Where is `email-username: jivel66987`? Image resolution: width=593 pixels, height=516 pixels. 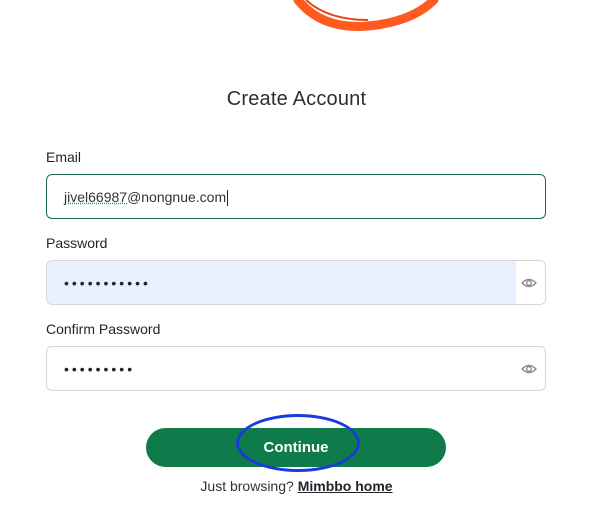
email-username: jivel66987 is located at coordinates (96, 197).